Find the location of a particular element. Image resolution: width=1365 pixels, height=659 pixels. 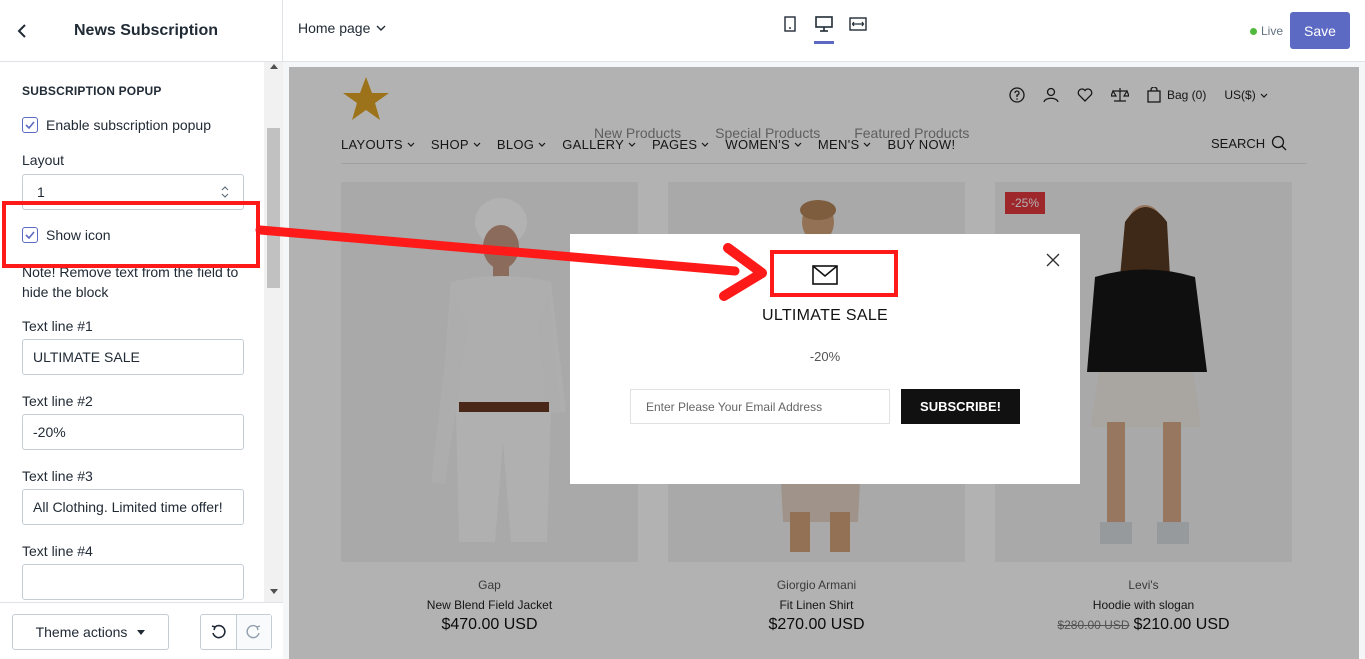

email-input: Enter Please Your Email Address is located at coordinates (760, 406).